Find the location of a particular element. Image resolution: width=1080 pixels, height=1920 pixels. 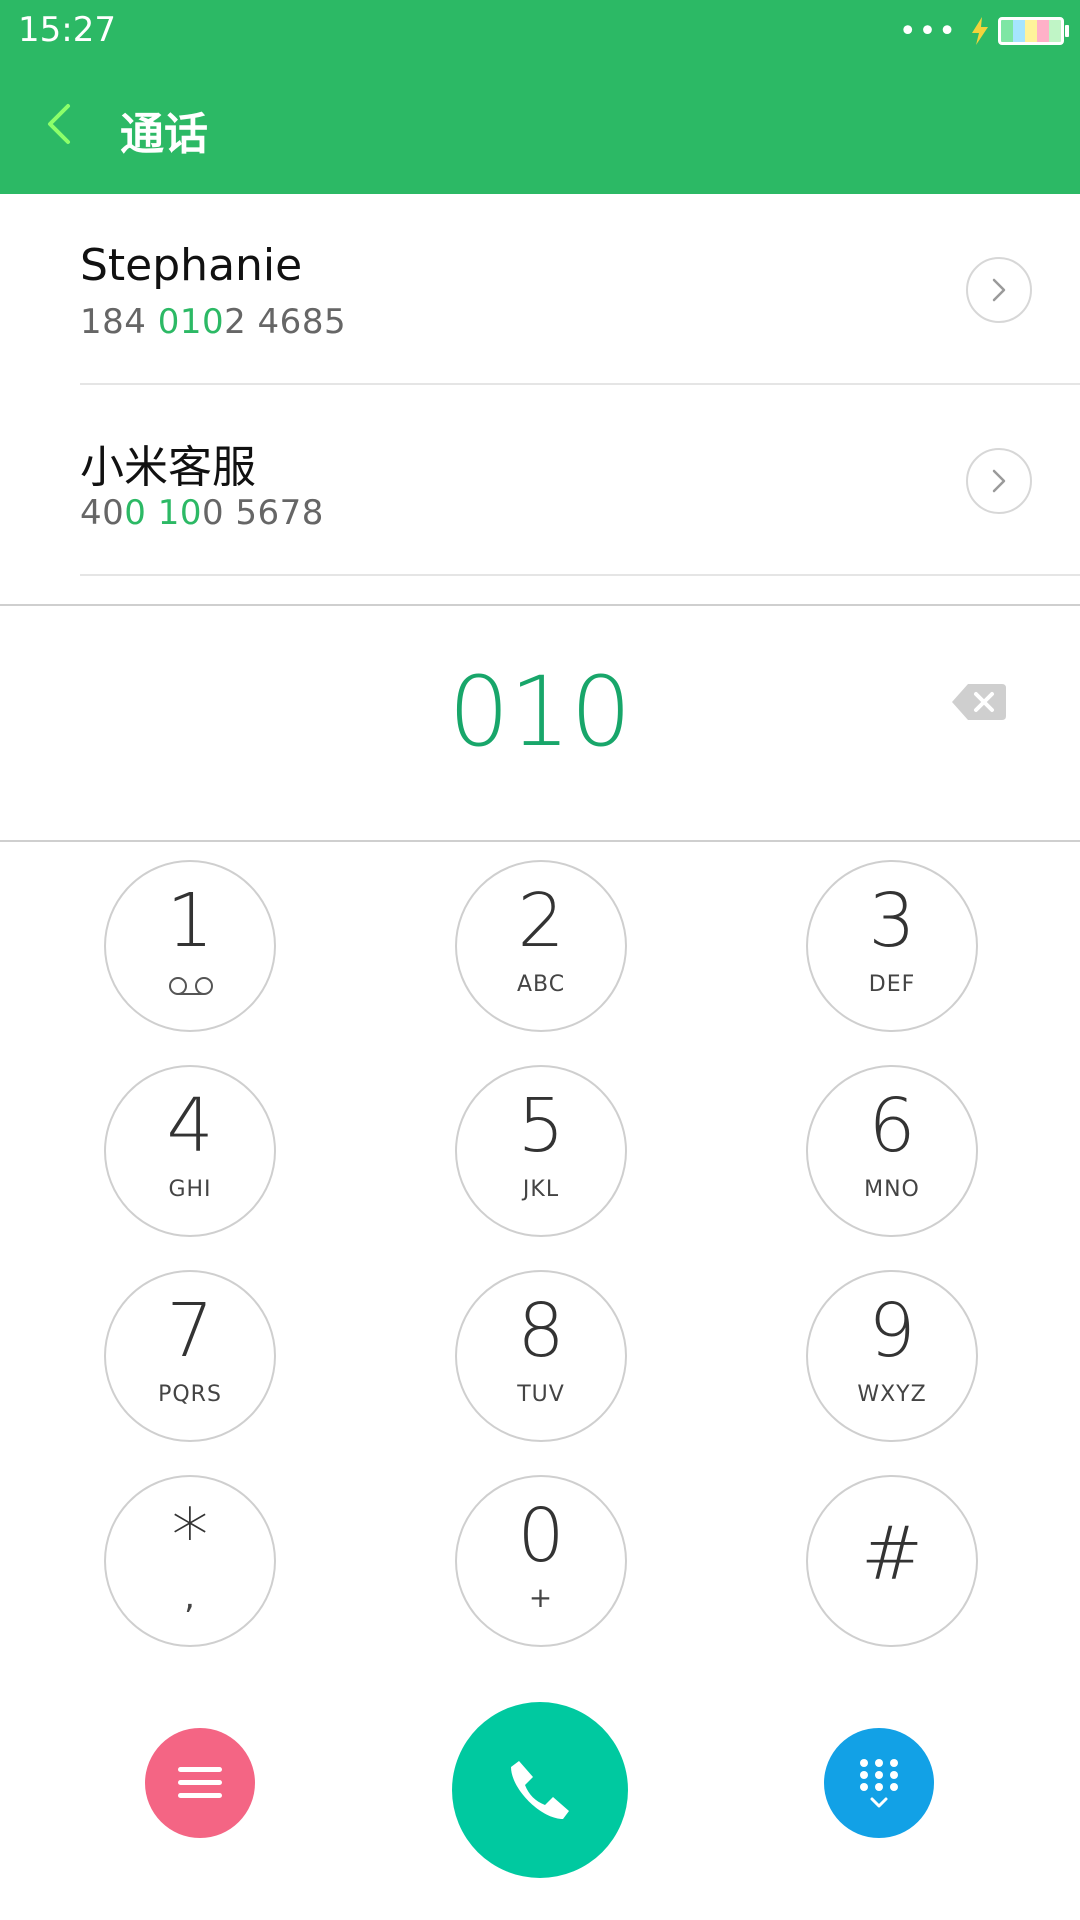

backspace-icon is located at coordinates (979, 702).